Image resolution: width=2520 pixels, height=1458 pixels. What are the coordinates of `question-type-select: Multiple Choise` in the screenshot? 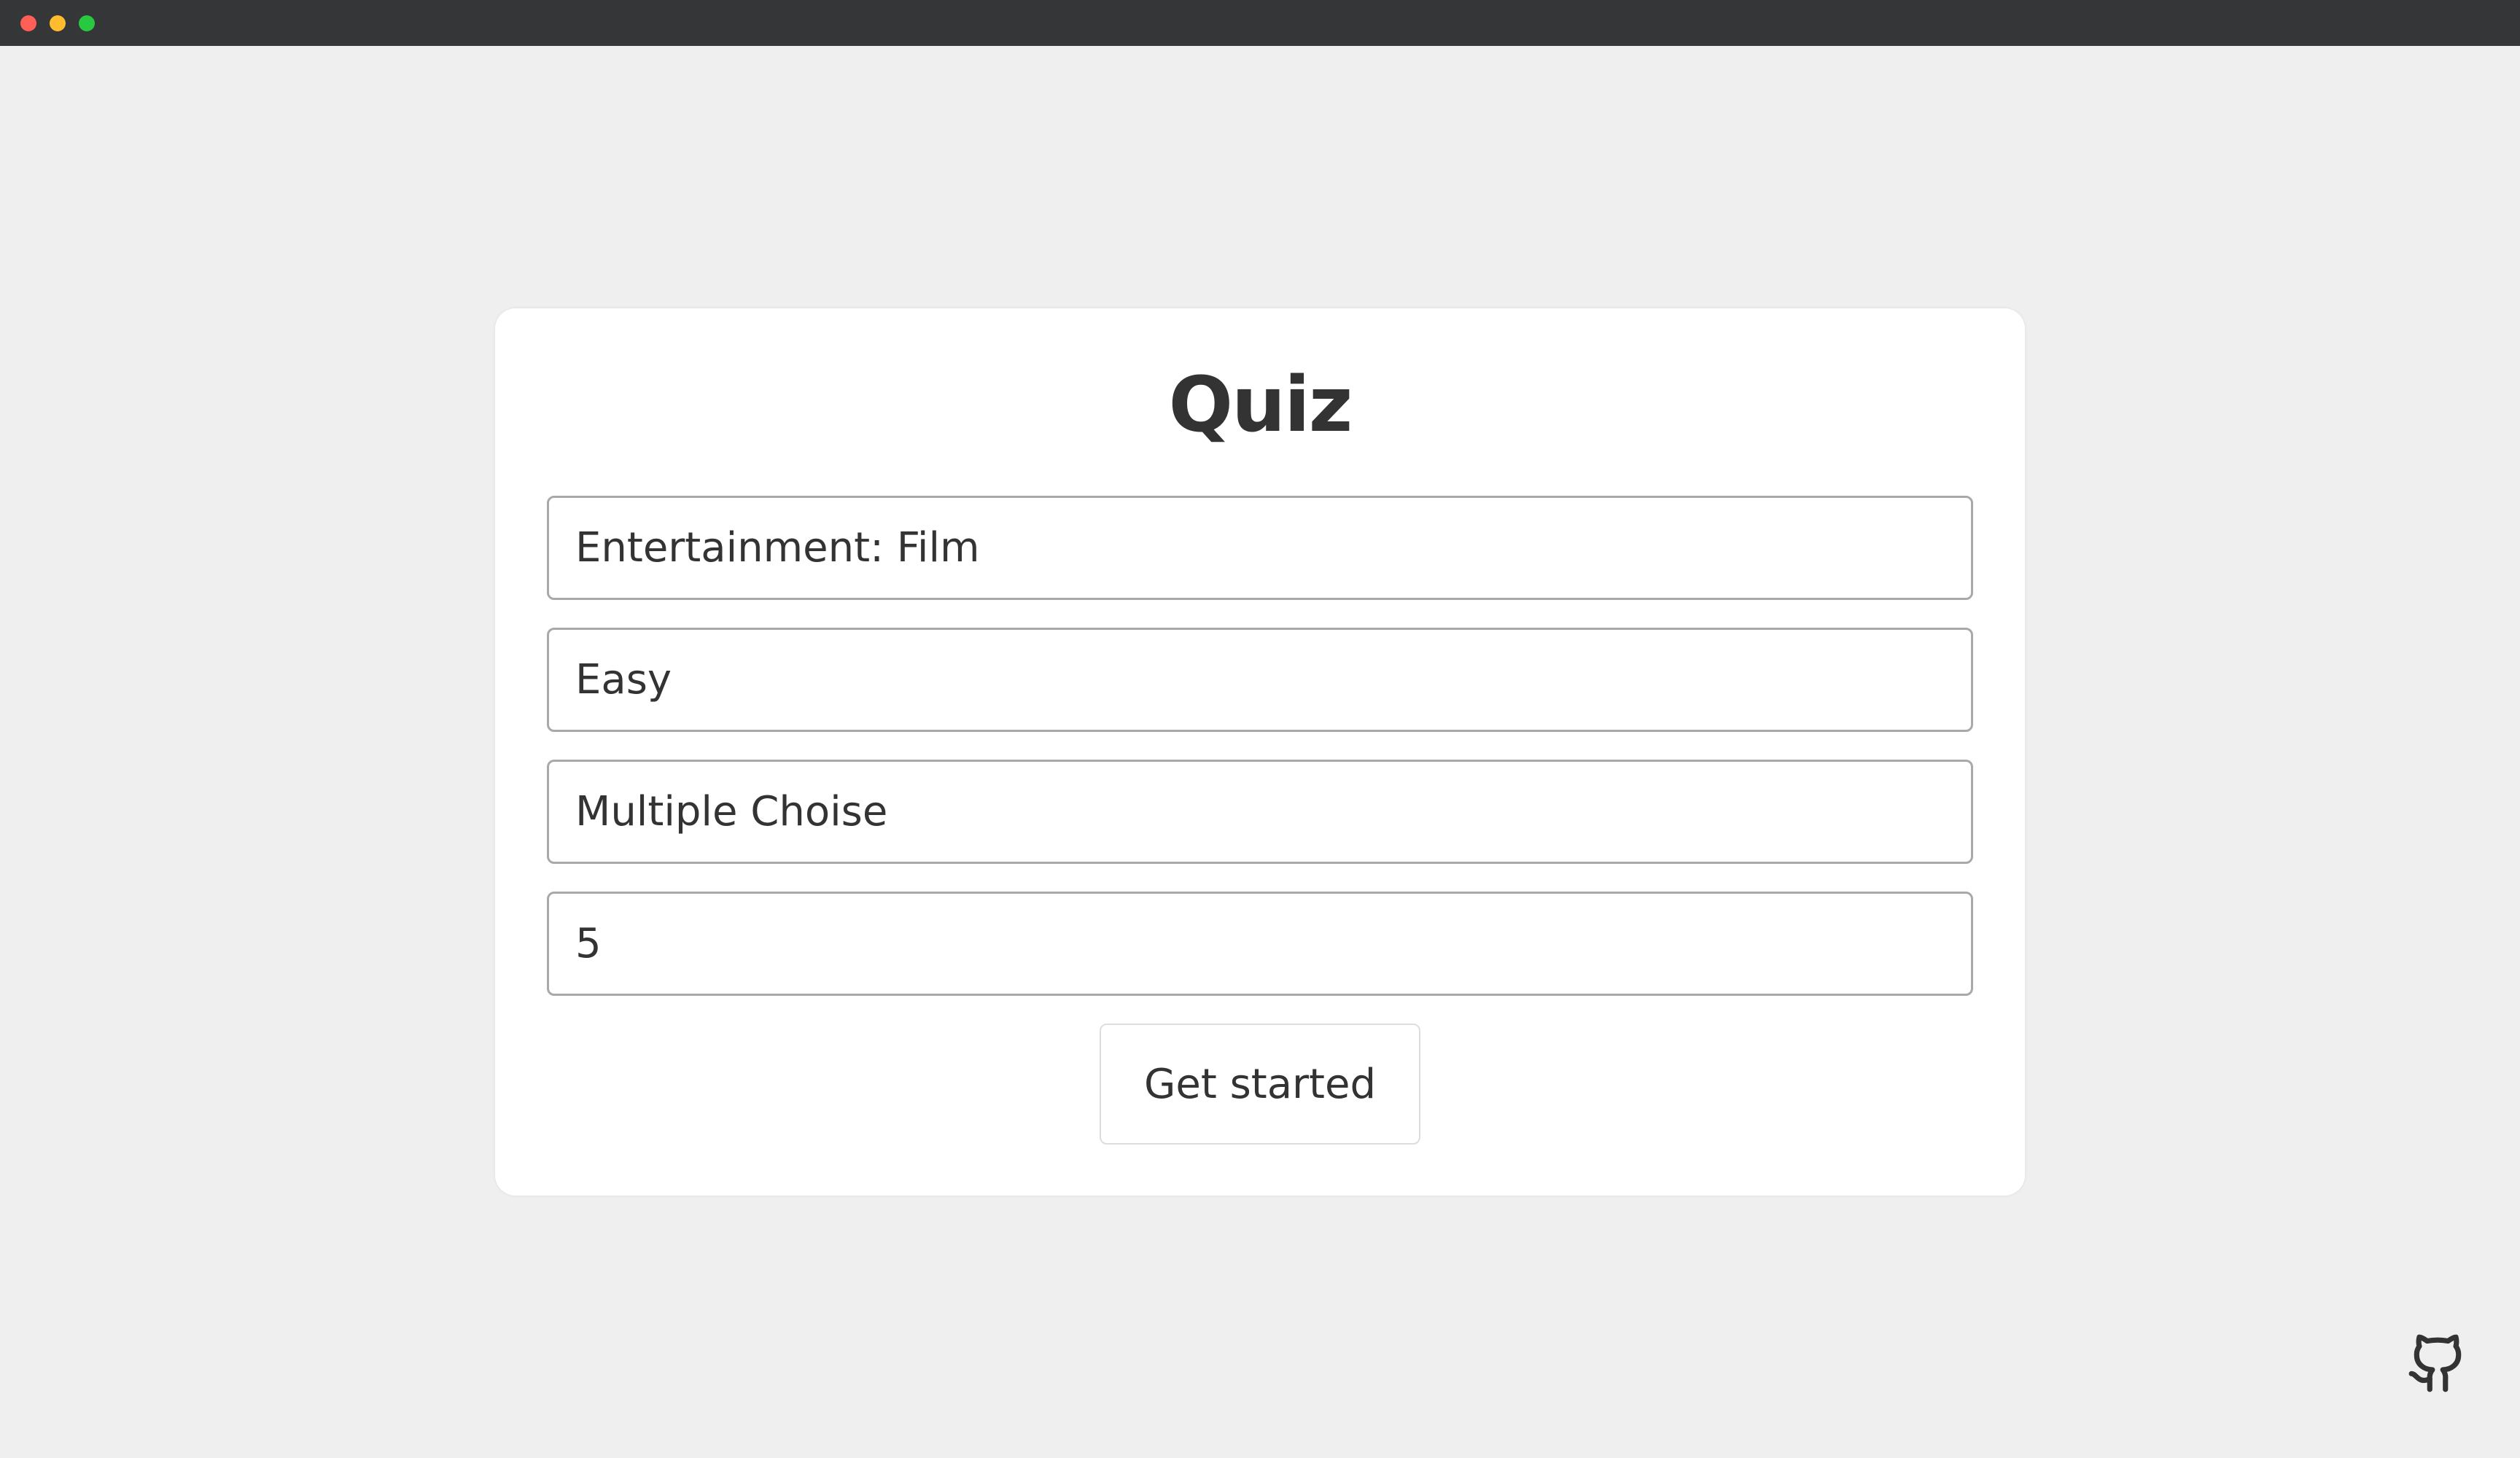 It's located at (1260, 812).